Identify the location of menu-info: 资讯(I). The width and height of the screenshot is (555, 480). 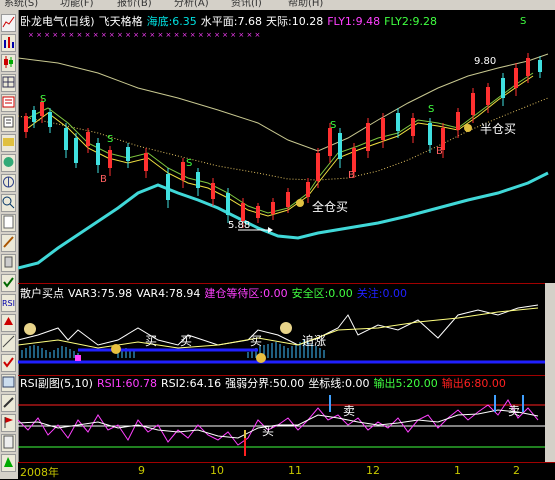
(246, 5).